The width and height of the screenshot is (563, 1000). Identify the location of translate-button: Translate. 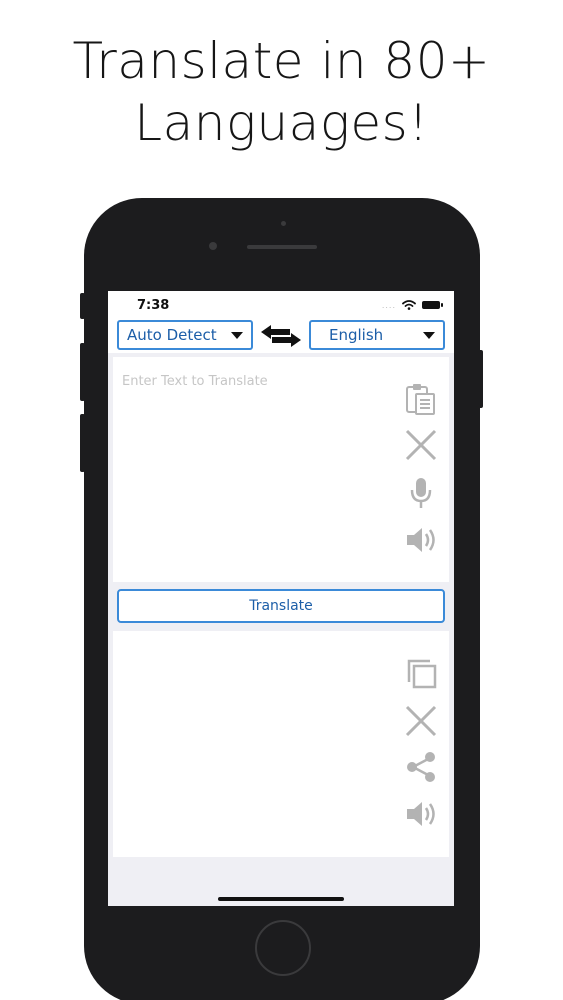
(281, 606).